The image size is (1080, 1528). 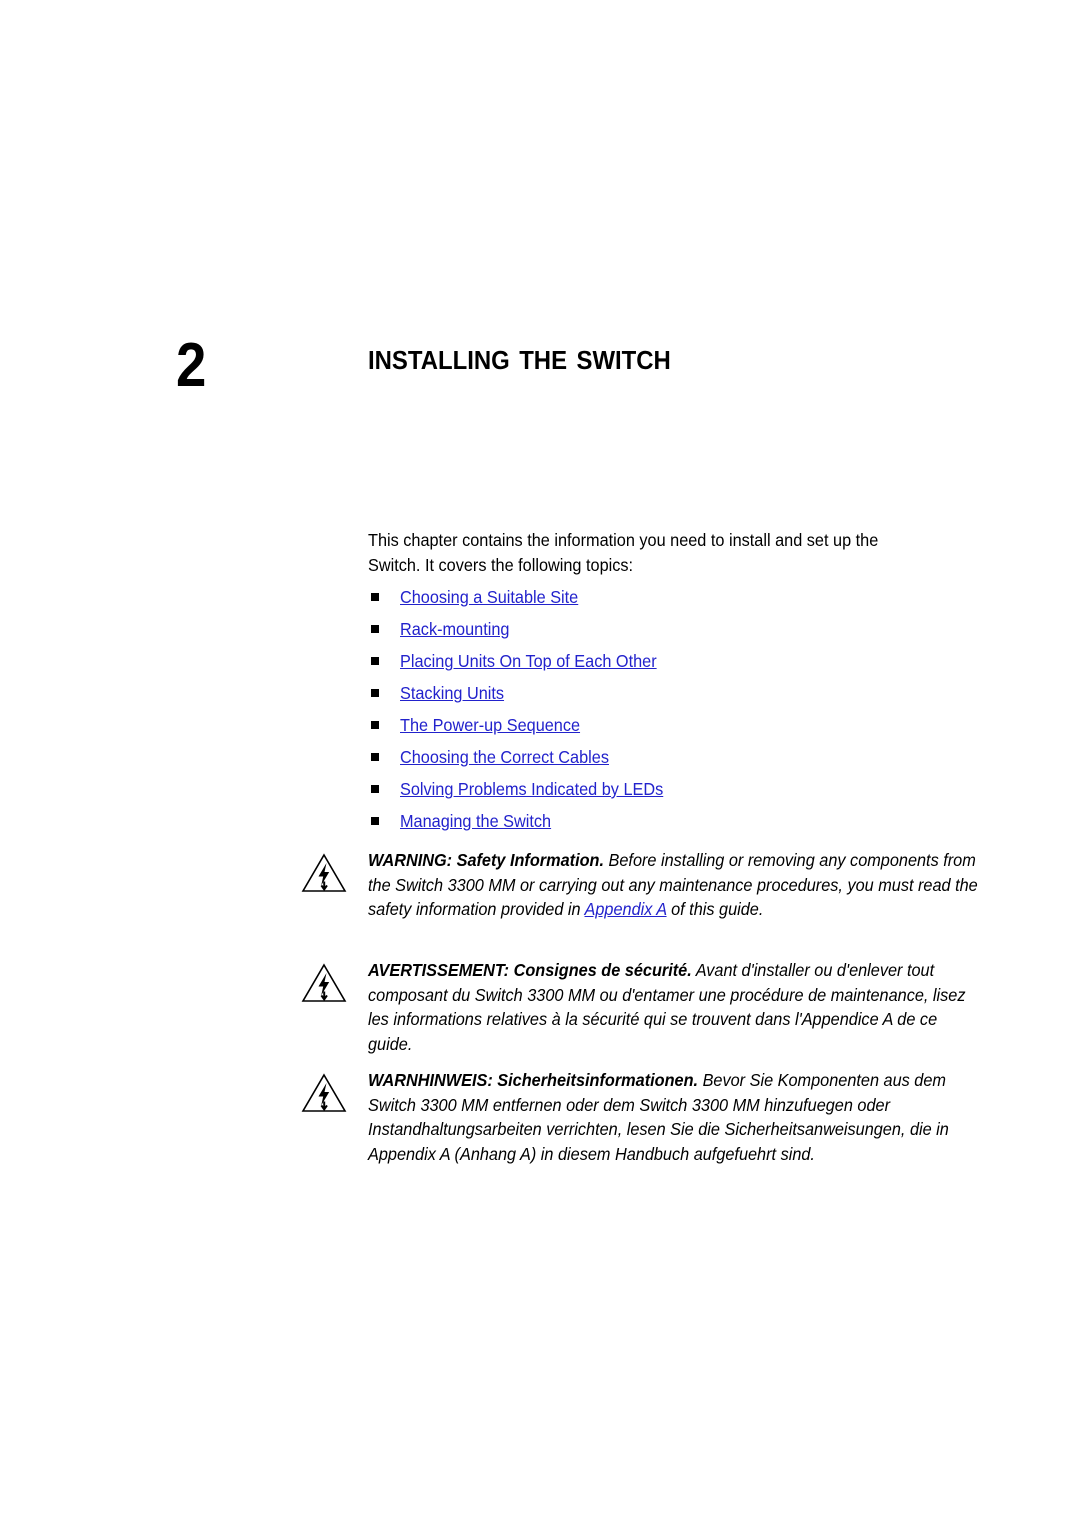 I want to click on topic-link-solving-problems-indicated-by-leds: Solving Problems Indicated by LEDs, so click(x=531, y=789).